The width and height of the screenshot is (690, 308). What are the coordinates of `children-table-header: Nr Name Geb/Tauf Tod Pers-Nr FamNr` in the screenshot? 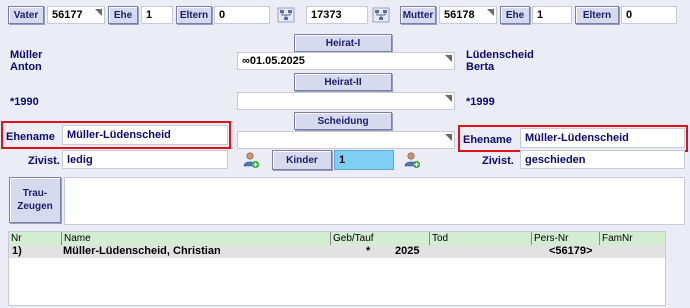 It's located at (337, 238).